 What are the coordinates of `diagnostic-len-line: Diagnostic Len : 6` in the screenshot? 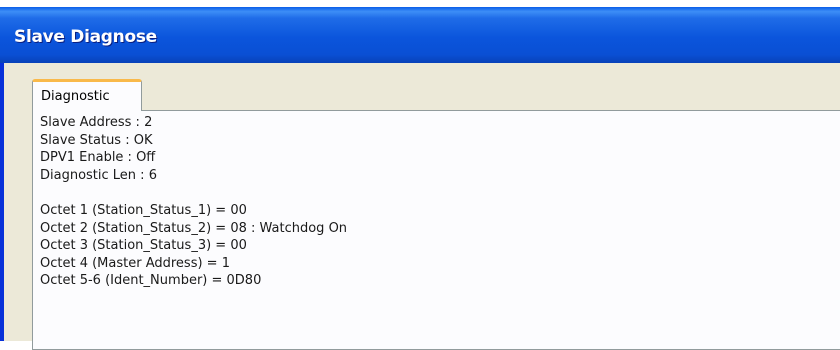 It's located at (98, 175).